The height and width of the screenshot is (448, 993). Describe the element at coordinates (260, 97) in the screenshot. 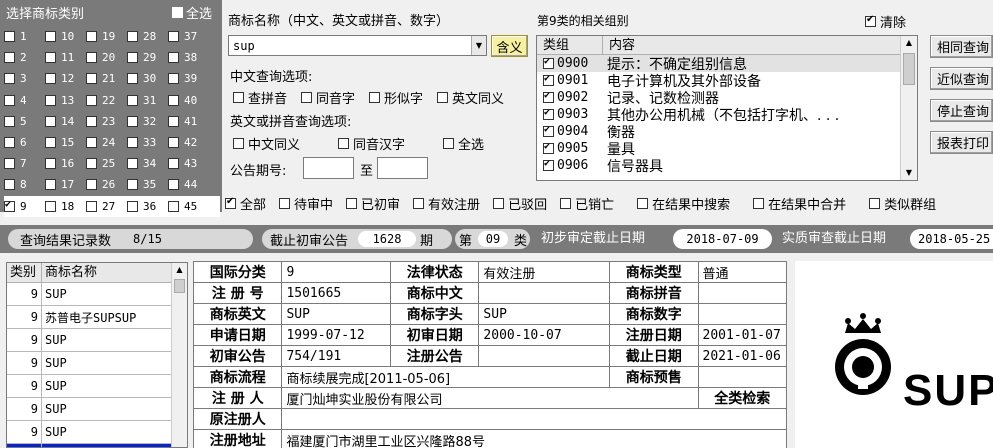

I see `cn-option: 查拼音` at that location.